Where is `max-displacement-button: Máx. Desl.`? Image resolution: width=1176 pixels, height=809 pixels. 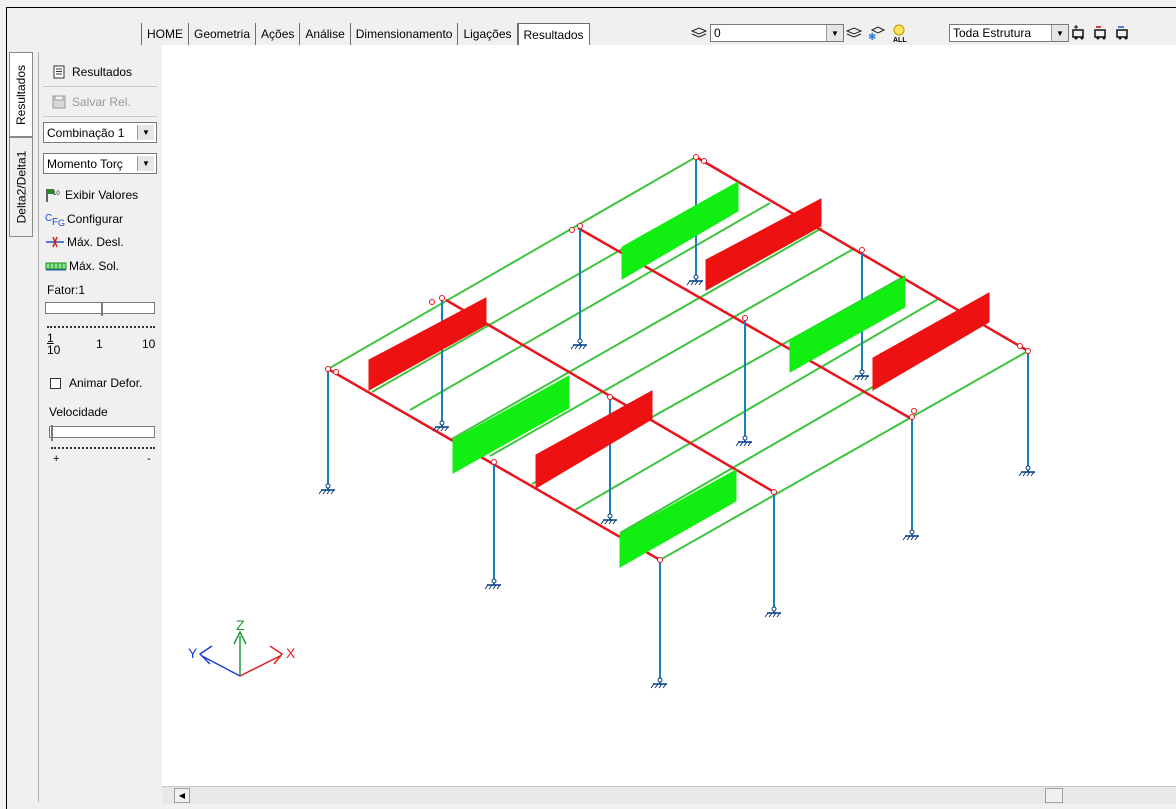 max-displacement-button: Máx. Desl. is located at coordinates (84, 242).